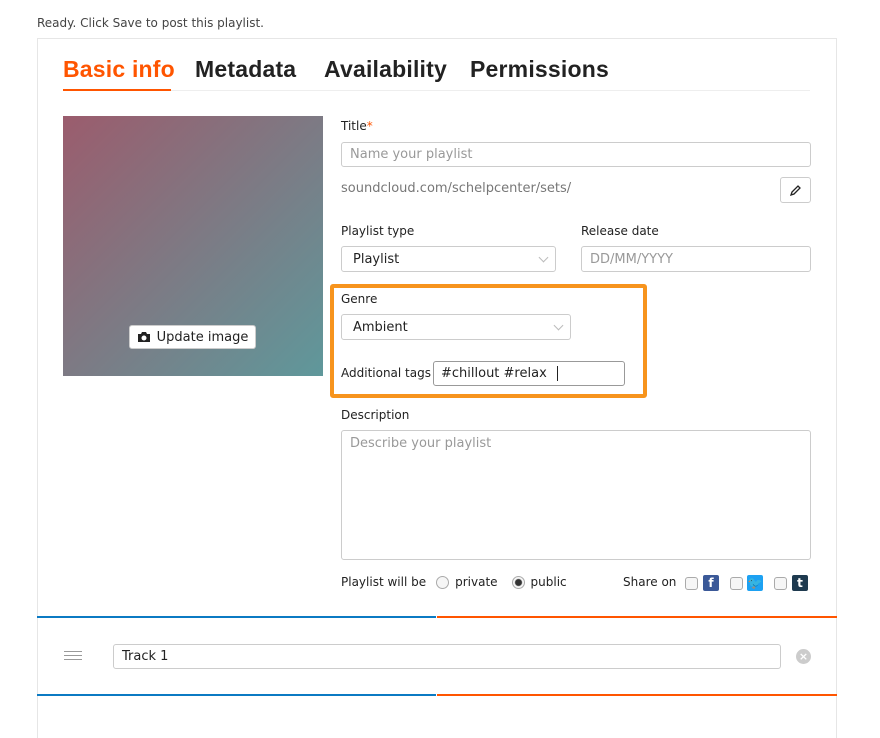 Image resolution: width=880 pixels, height=738 pixels. What do you see at coordinates (411, 154) in the screenshot?
I see `title-placeholder: Name your playlist` at bounding box center [411, 154].